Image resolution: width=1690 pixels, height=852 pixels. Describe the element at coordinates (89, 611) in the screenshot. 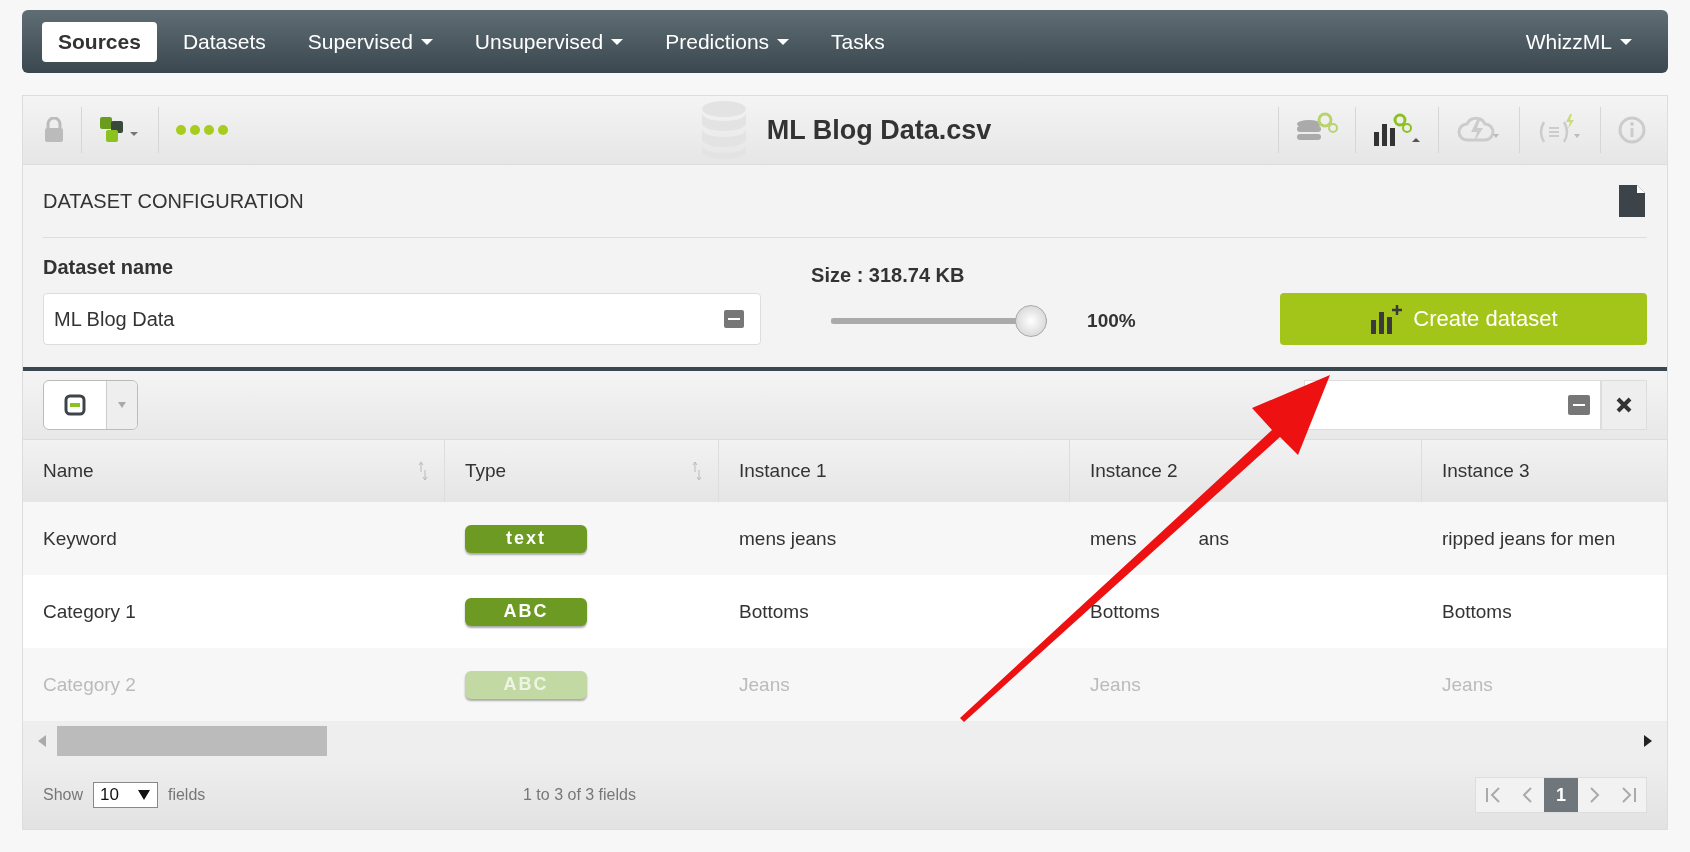

I see `table-cell: Category 1` at that location.